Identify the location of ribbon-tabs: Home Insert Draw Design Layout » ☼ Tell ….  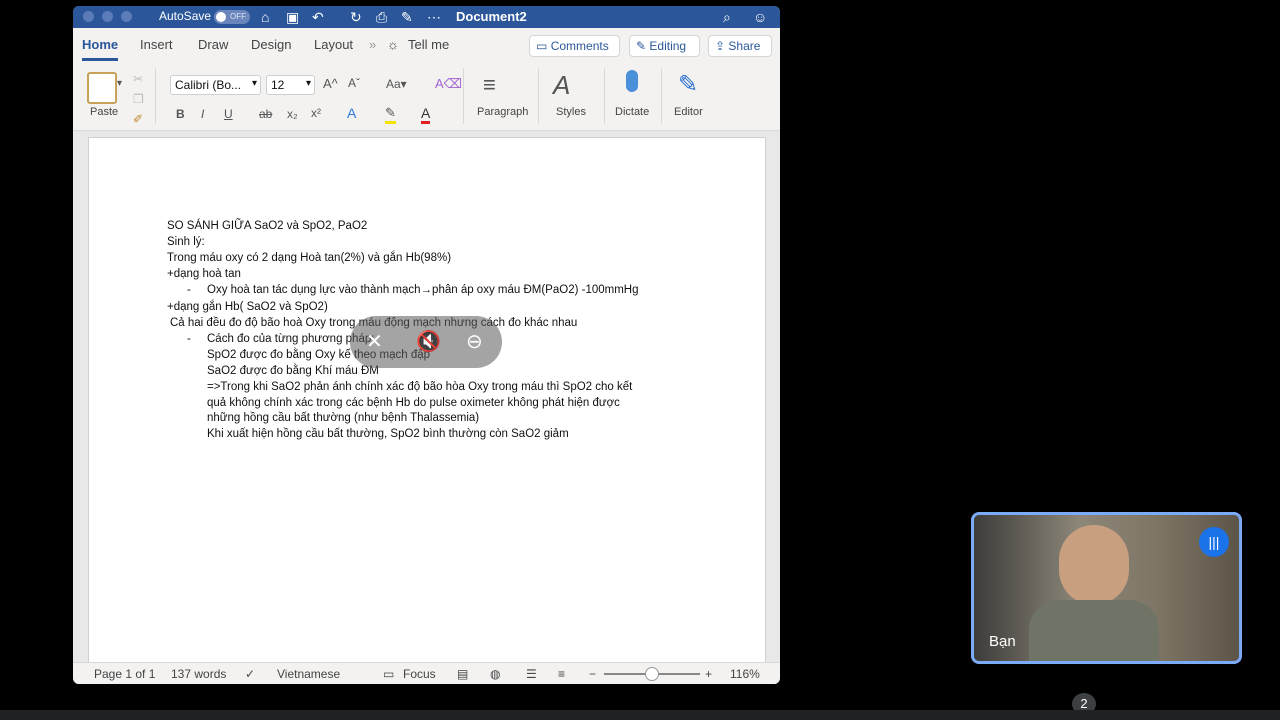
(426, 45).